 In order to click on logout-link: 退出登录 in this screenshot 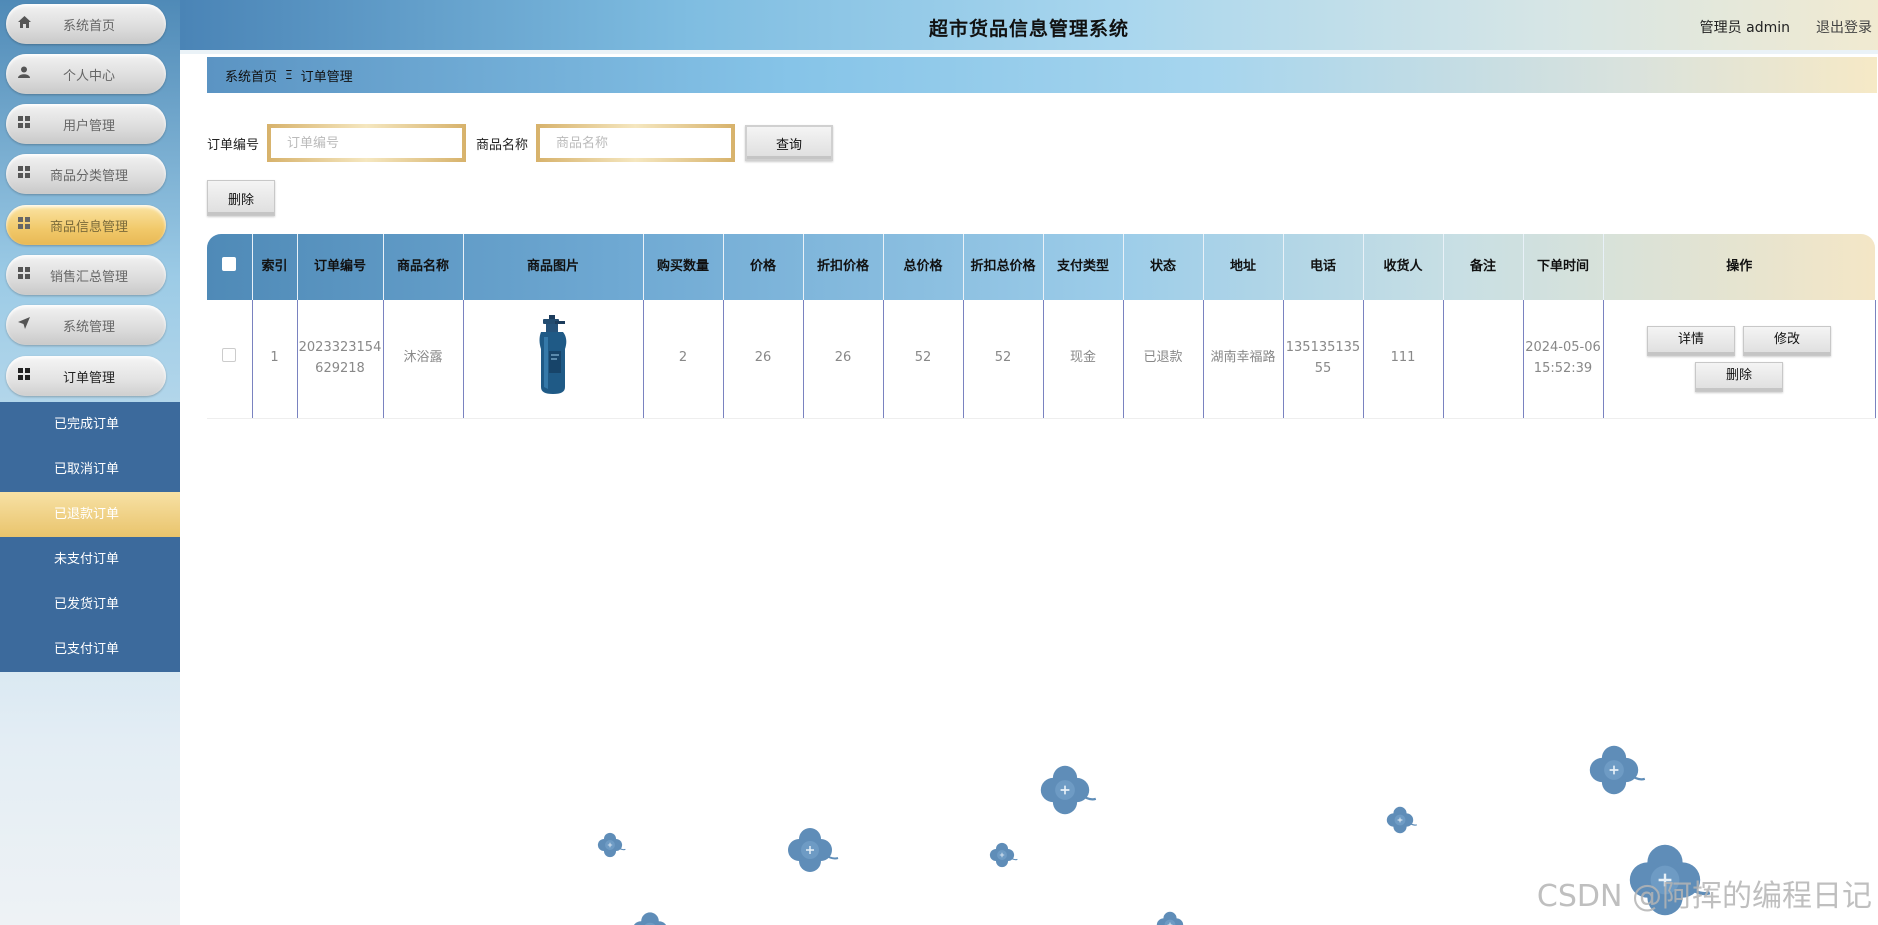, I will do `click(1844, 27)`.